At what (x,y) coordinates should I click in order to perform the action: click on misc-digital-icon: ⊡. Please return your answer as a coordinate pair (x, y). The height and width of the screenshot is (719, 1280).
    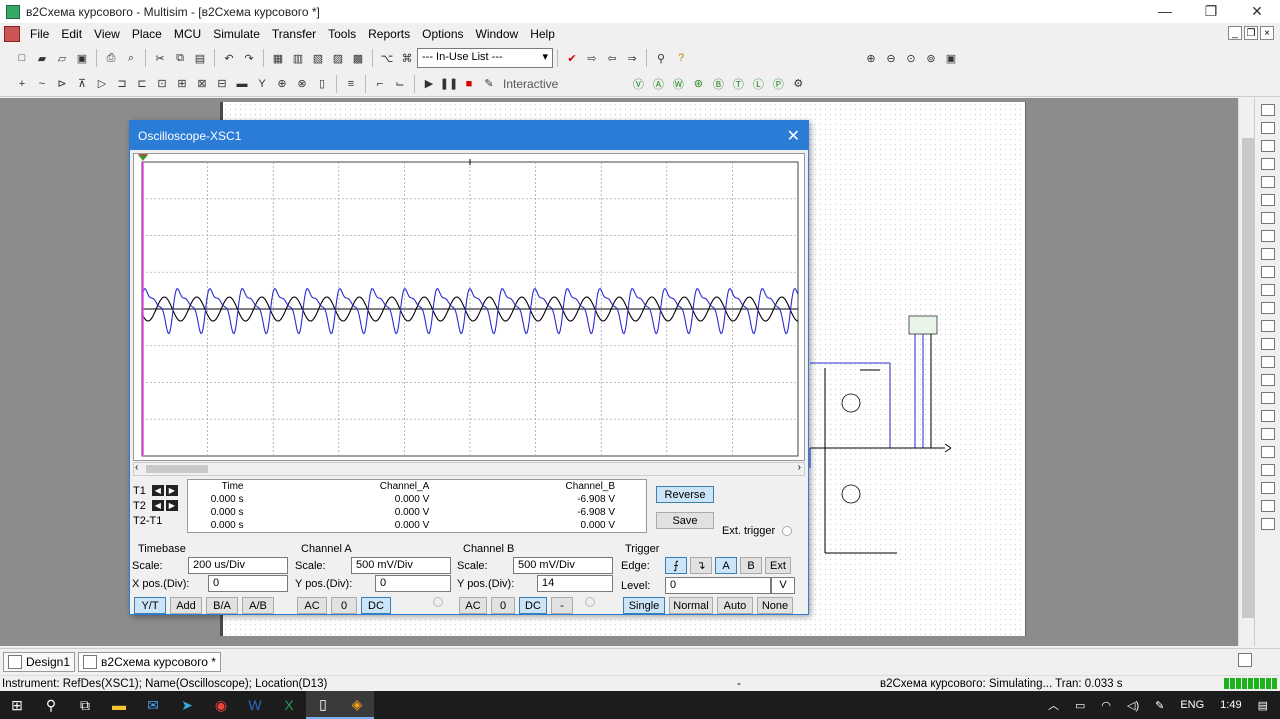
    Looking at the image, I should click on (162, 84).